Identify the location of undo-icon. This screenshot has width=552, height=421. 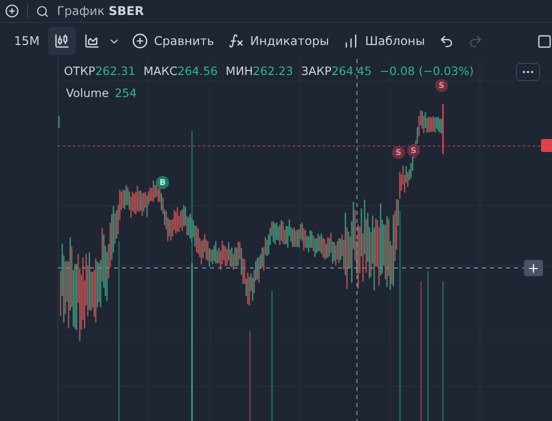
(446, 41).